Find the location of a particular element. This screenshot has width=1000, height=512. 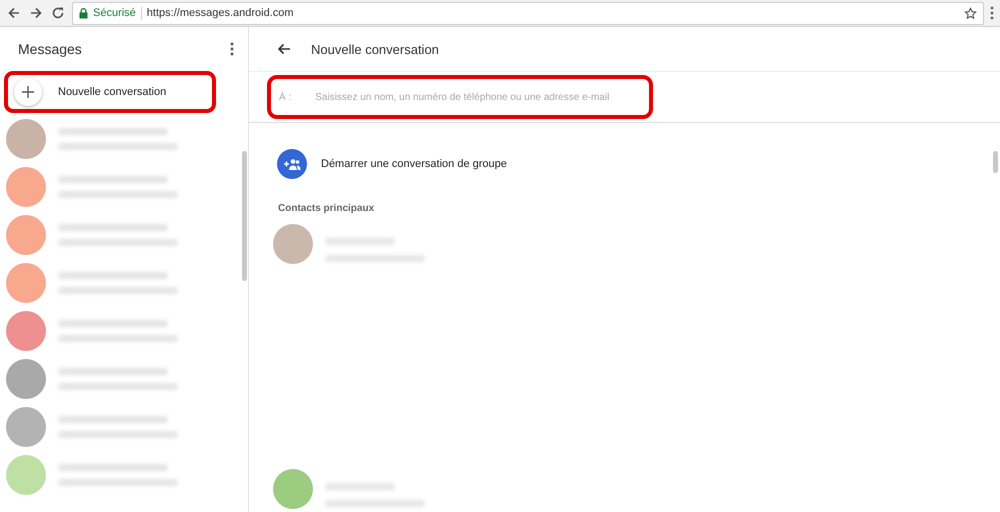

app-title: Messages is located at coordinates (50, 49).